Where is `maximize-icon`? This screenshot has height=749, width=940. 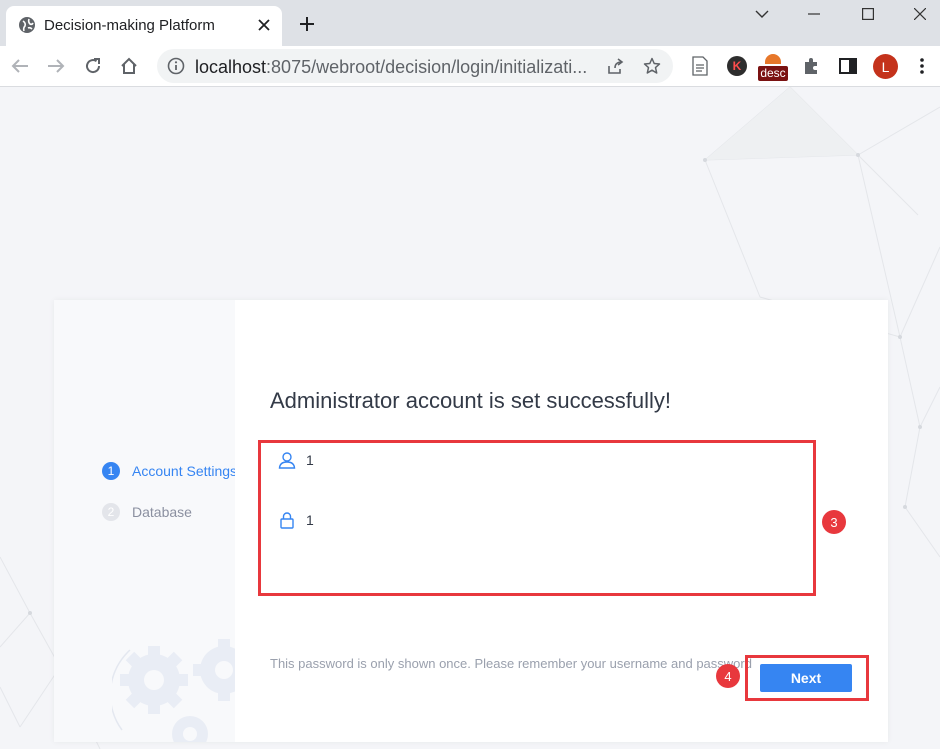 maximize-icon is located at coordinates (868, 14).